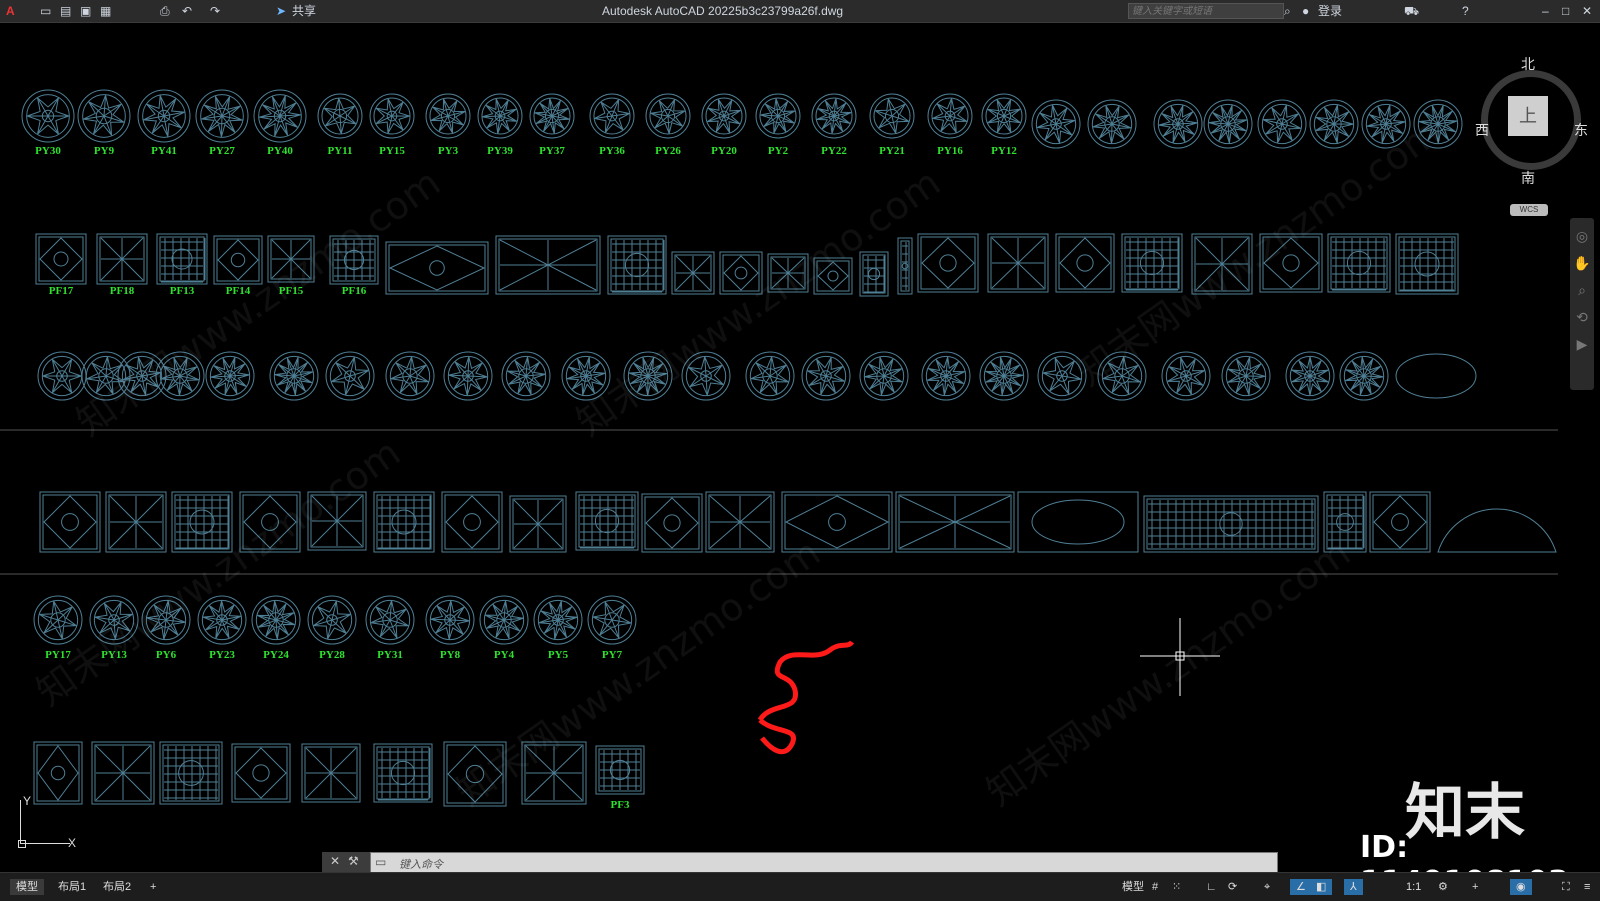 This screenshot has height=901, width=1600. Describe the element at coordinates (65, 11) in the screenshot. I see `open-file-icon: ▤` at that location.